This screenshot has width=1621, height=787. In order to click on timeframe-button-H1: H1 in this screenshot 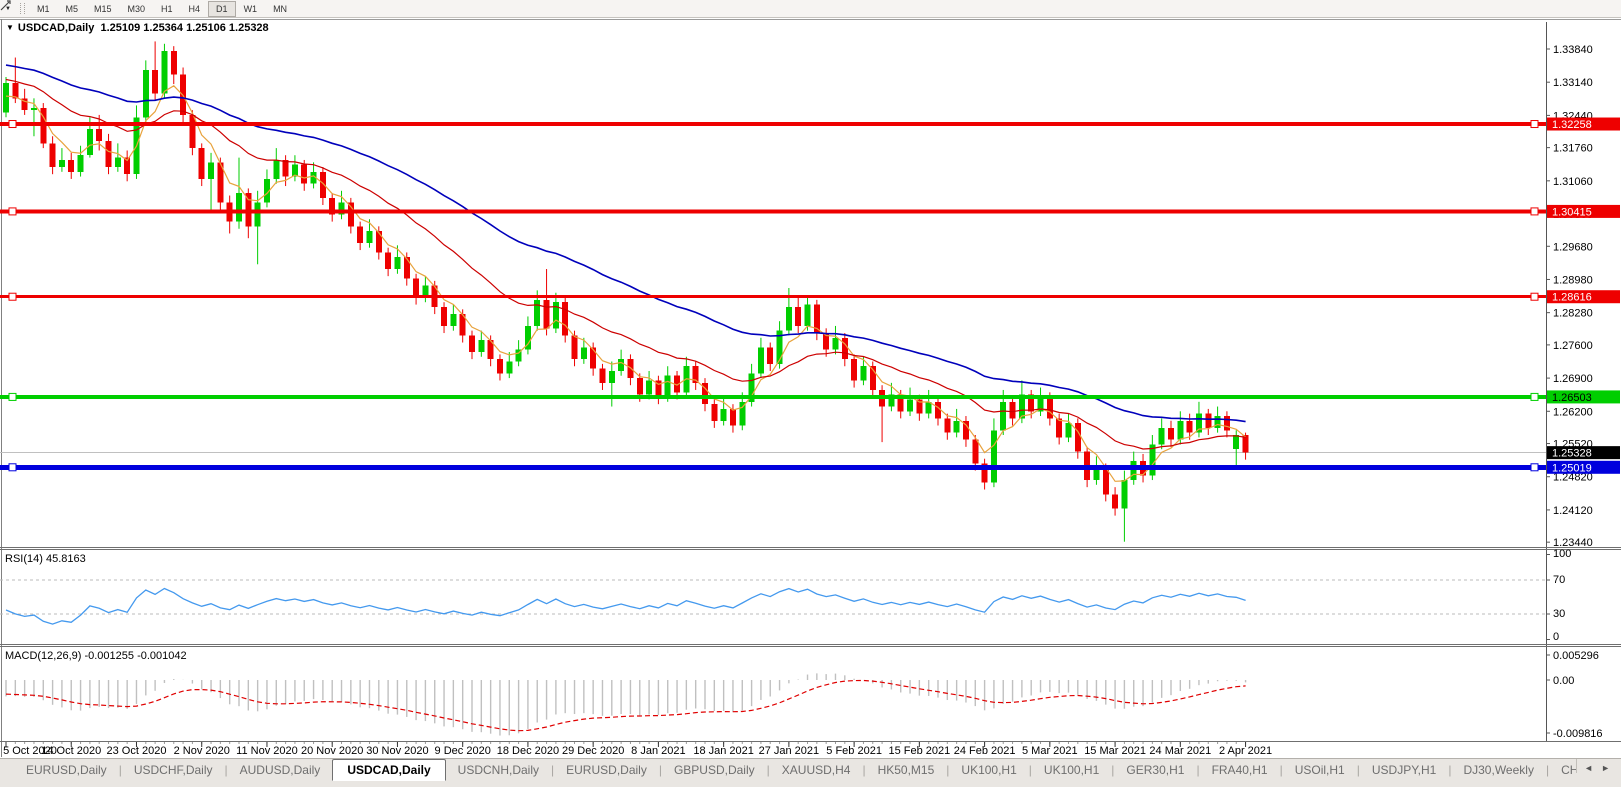, I will do `click(167, 9)`.